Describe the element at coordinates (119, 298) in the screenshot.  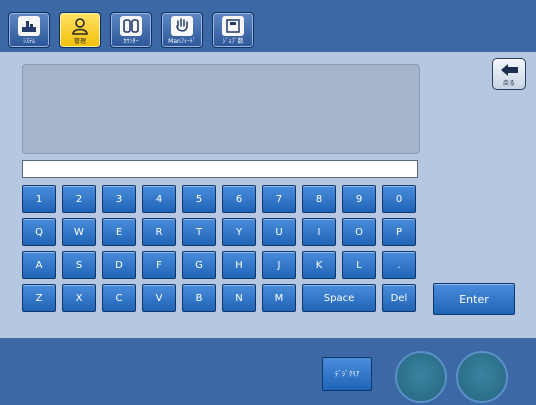
I see `key-c: C` at that location.